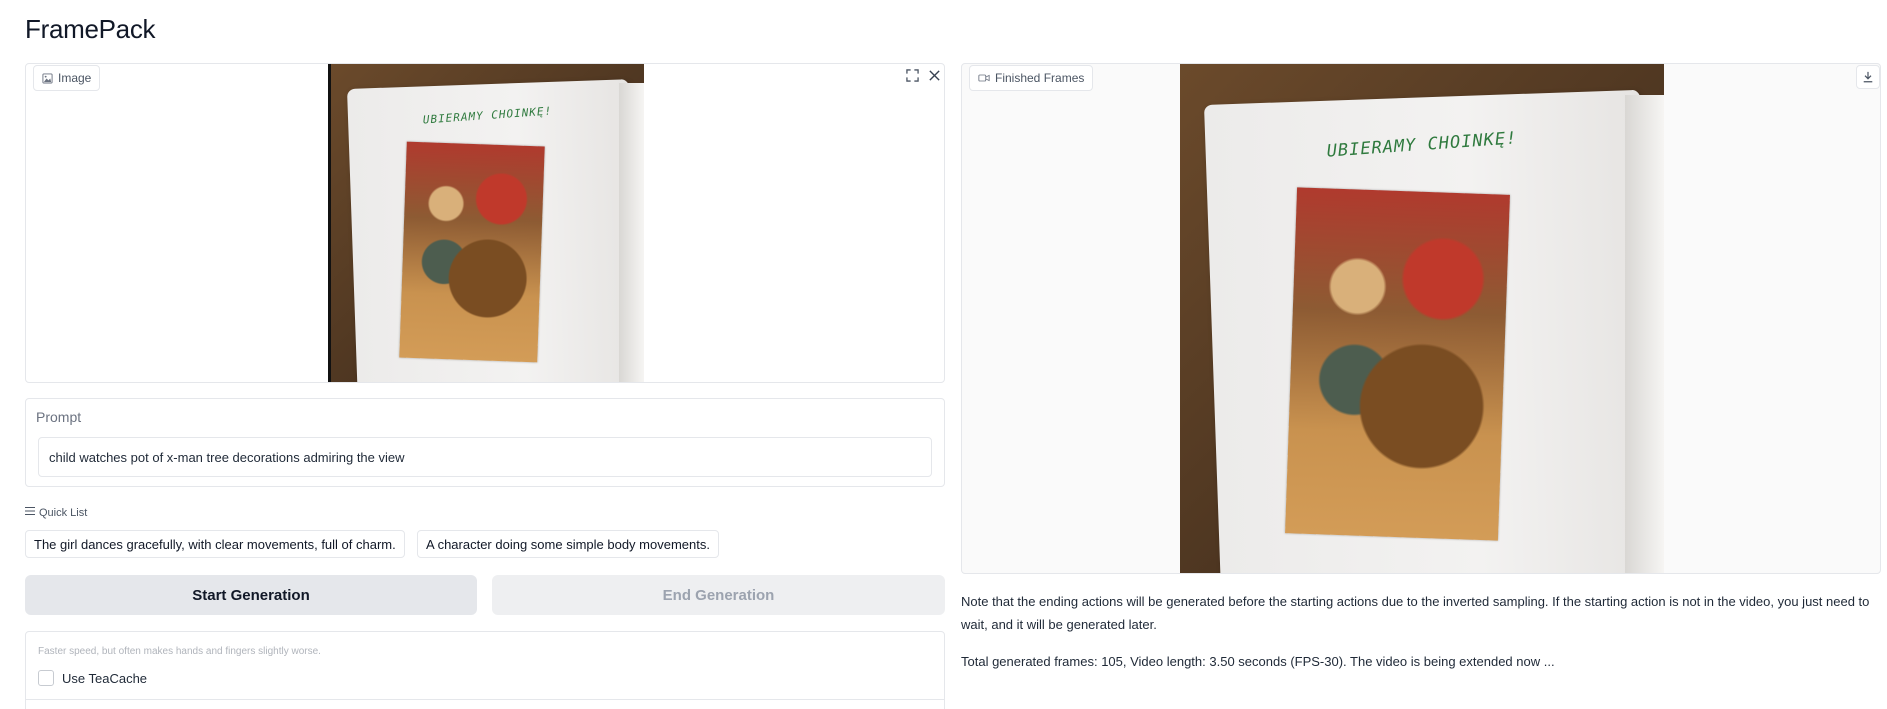 The width and height of the screenshot is (1887, 709). What do you see at coordinates (251, 595) in the screenshot?
I see `start-generation-button: Start Generation` at bounding box center [251, 595].